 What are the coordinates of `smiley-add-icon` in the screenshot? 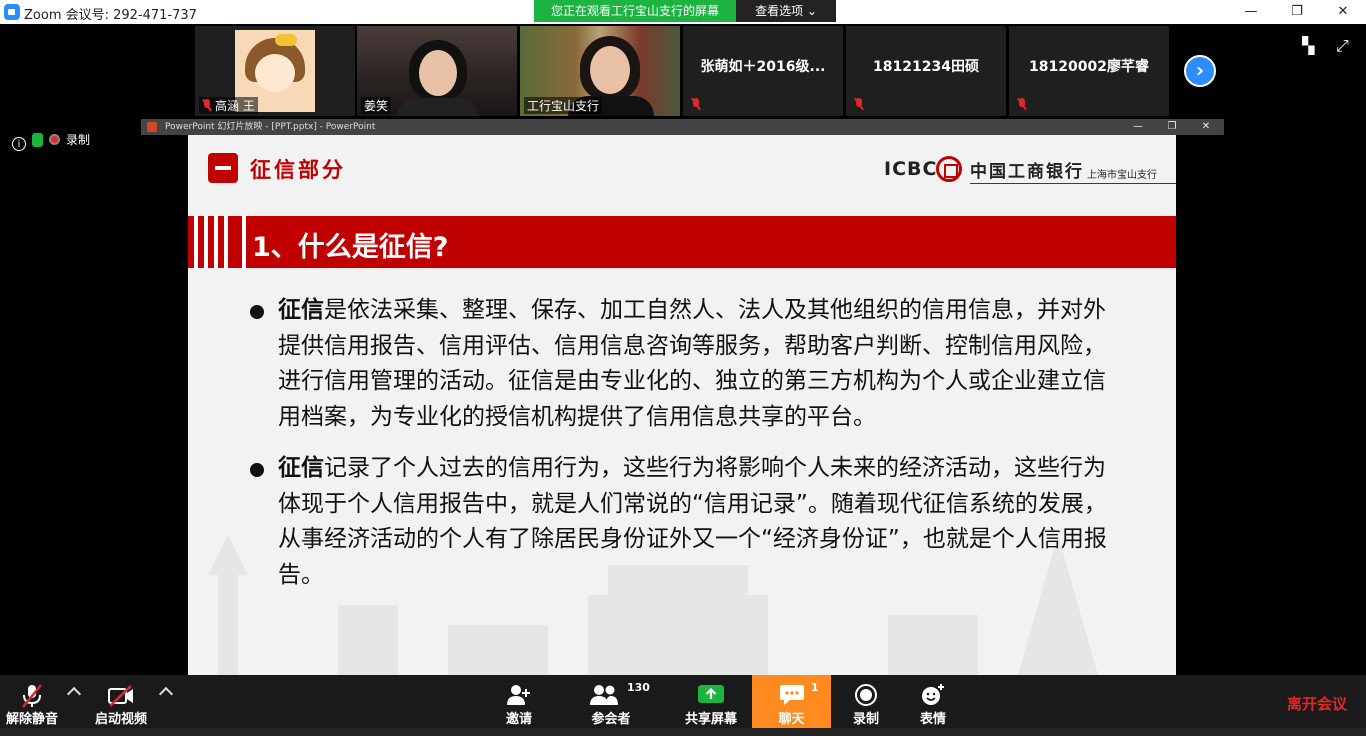 It's located at (933, 693).